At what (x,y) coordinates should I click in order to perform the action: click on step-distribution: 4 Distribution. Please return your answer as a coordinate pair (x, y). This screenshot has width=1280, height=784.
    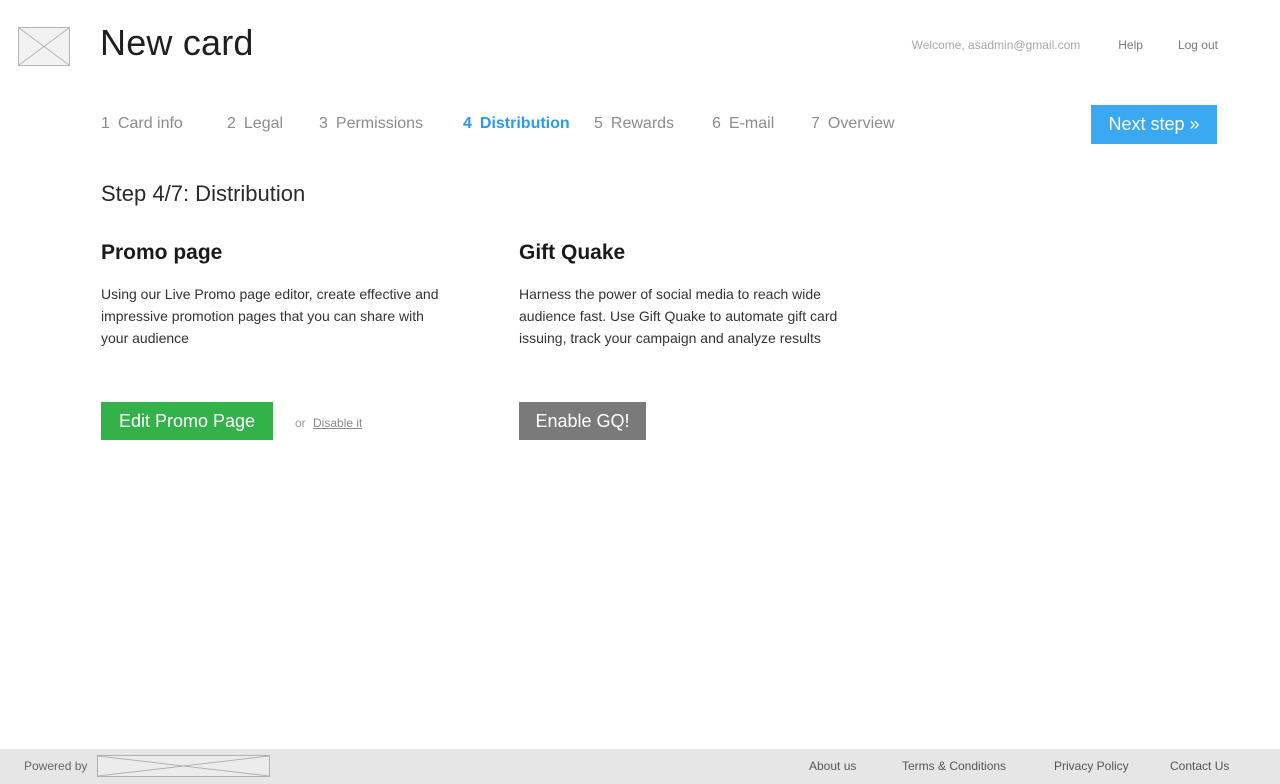
    Looking at the image, I should click on (516, 124).